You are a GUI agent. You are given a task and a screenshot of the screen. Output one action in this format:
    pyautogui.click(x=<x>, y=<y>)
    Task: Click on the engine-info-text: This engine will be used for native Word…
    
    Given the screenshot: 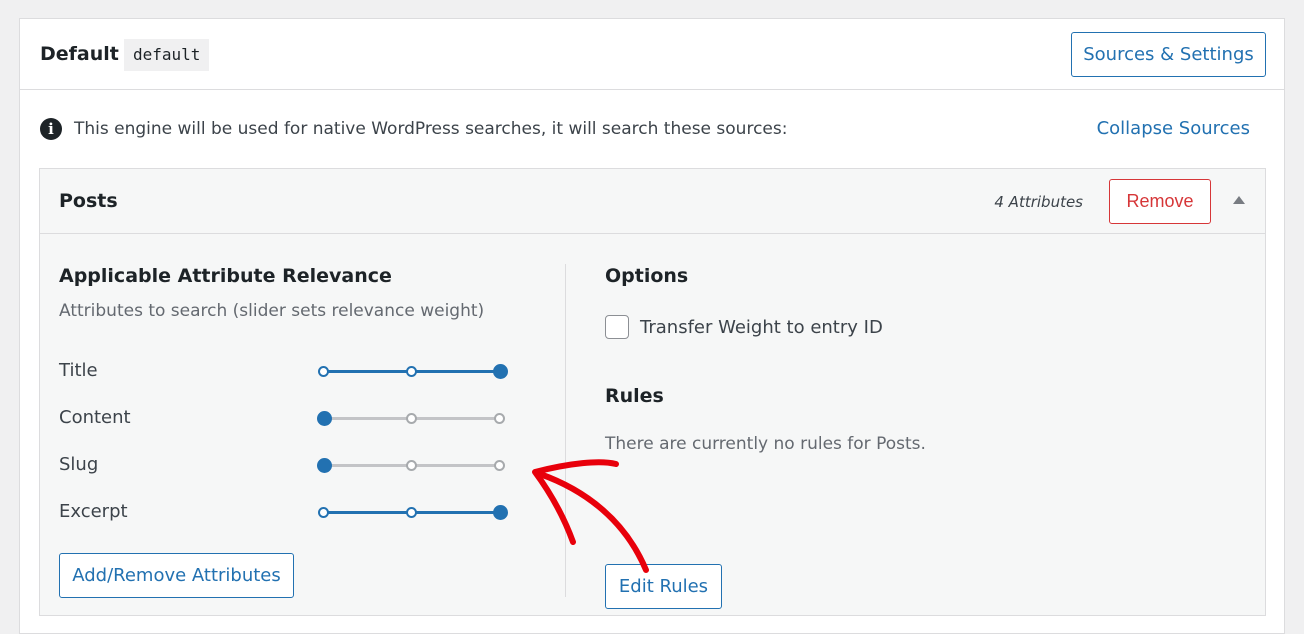 What is the action you would take?
    pyautogui.click(x=431, y=129)
    